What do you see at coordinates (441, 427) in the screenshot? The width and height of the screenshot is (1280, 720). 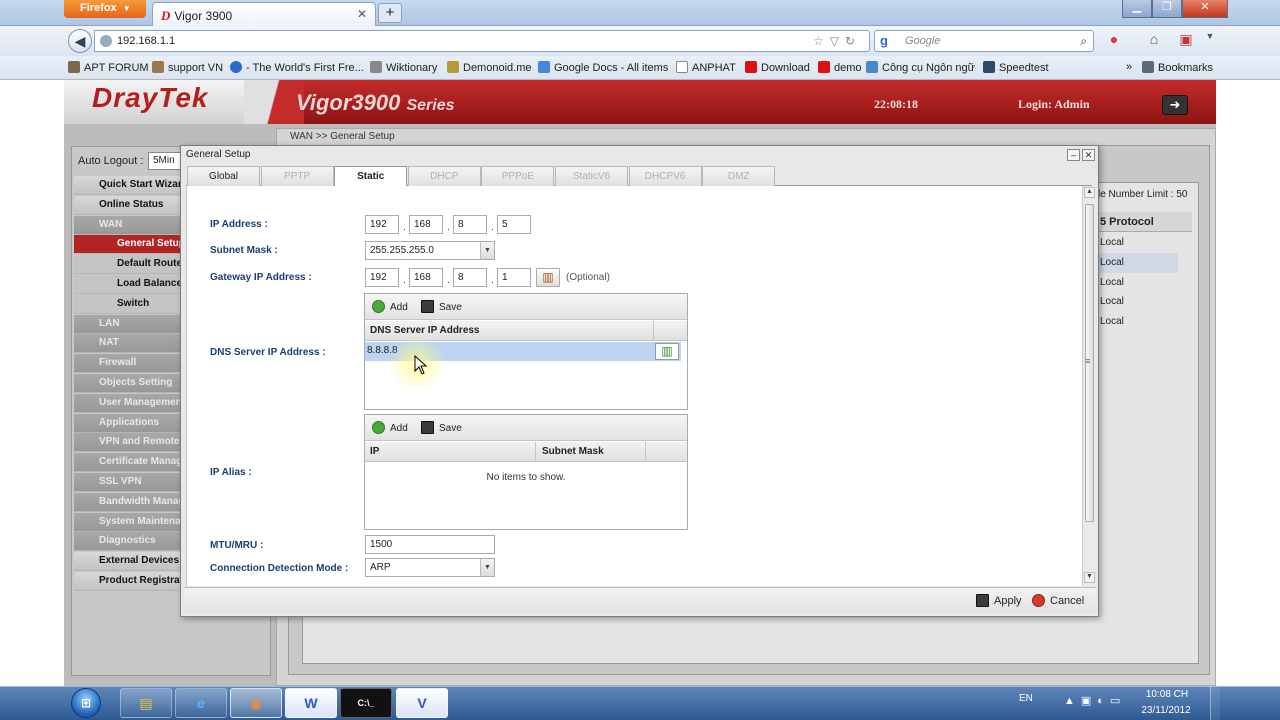 I see `alias-save-button: Save` at bounding box center [441, 427].